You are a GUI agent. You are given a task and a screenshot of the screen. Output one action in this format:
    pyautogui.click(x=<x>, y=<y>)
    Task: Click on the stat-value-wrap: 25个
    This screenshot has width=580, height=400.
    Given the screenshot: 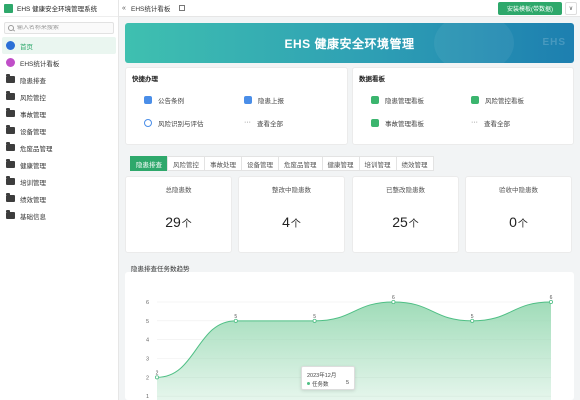 What is the action you would take?
    pyautogui.click(x=405, y=222)
    